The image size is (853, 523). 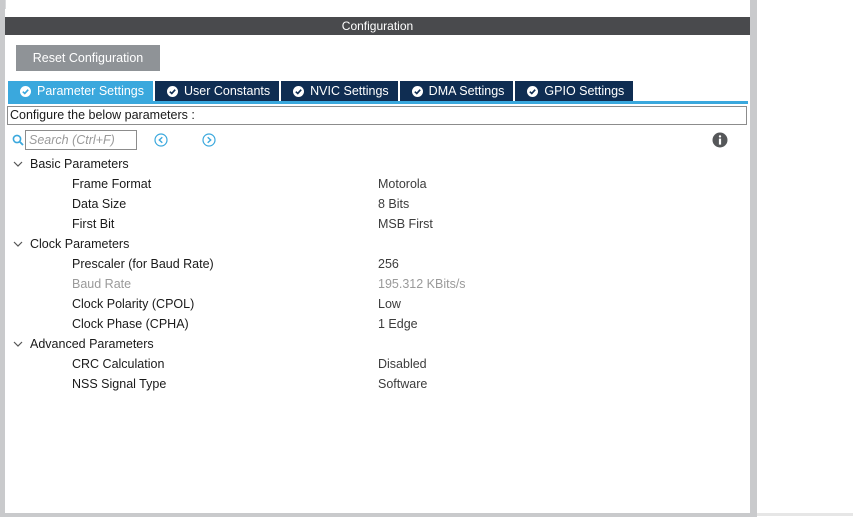 I want to click on param-value: 256, so click(x=388, y=264).